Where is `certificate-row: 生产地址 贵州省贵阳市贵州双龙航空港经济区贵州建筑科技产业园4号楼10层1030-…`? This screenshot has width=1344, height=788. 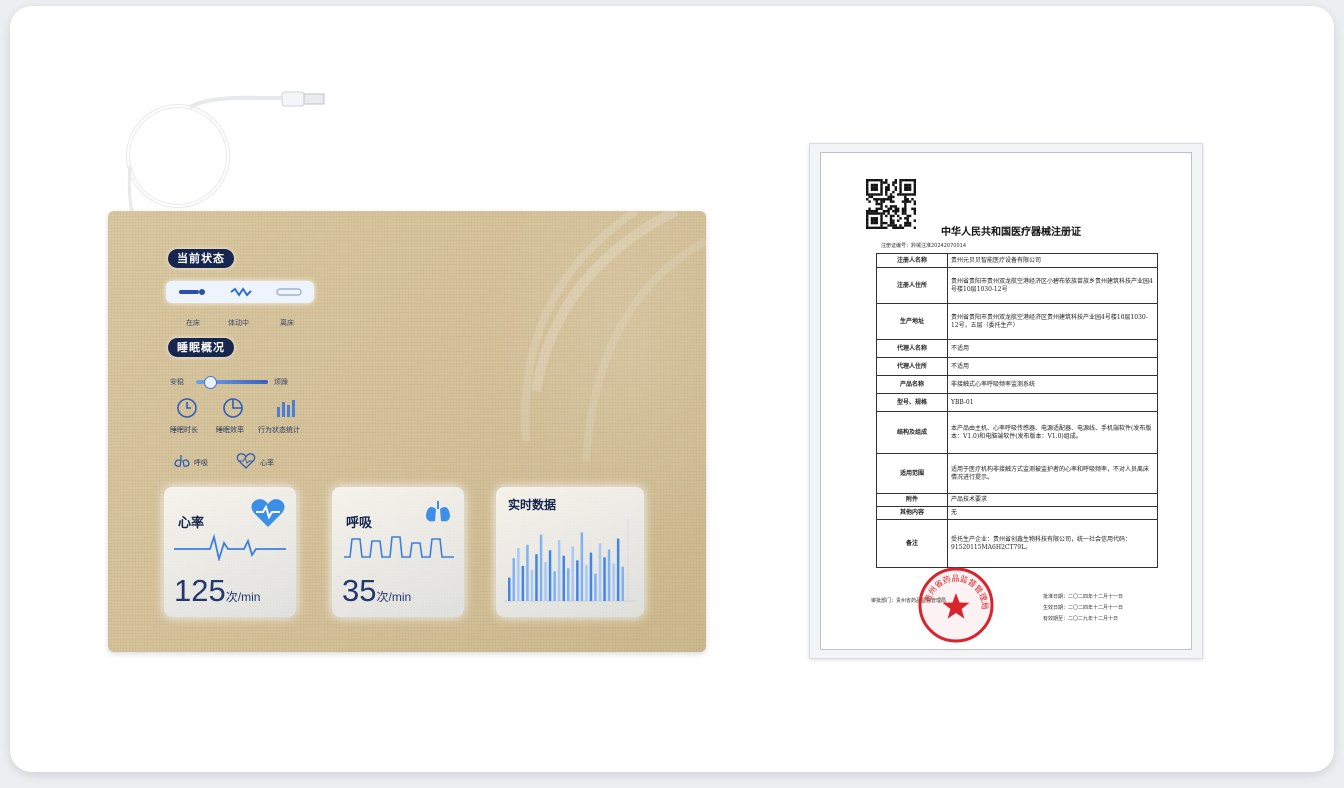
certificate-row: 生产地址 贵州省贵阳市贵州双龙航空港经济区贵州建筑科技产业园4号楼10层1030-… is located at coordinates (1017, 321).